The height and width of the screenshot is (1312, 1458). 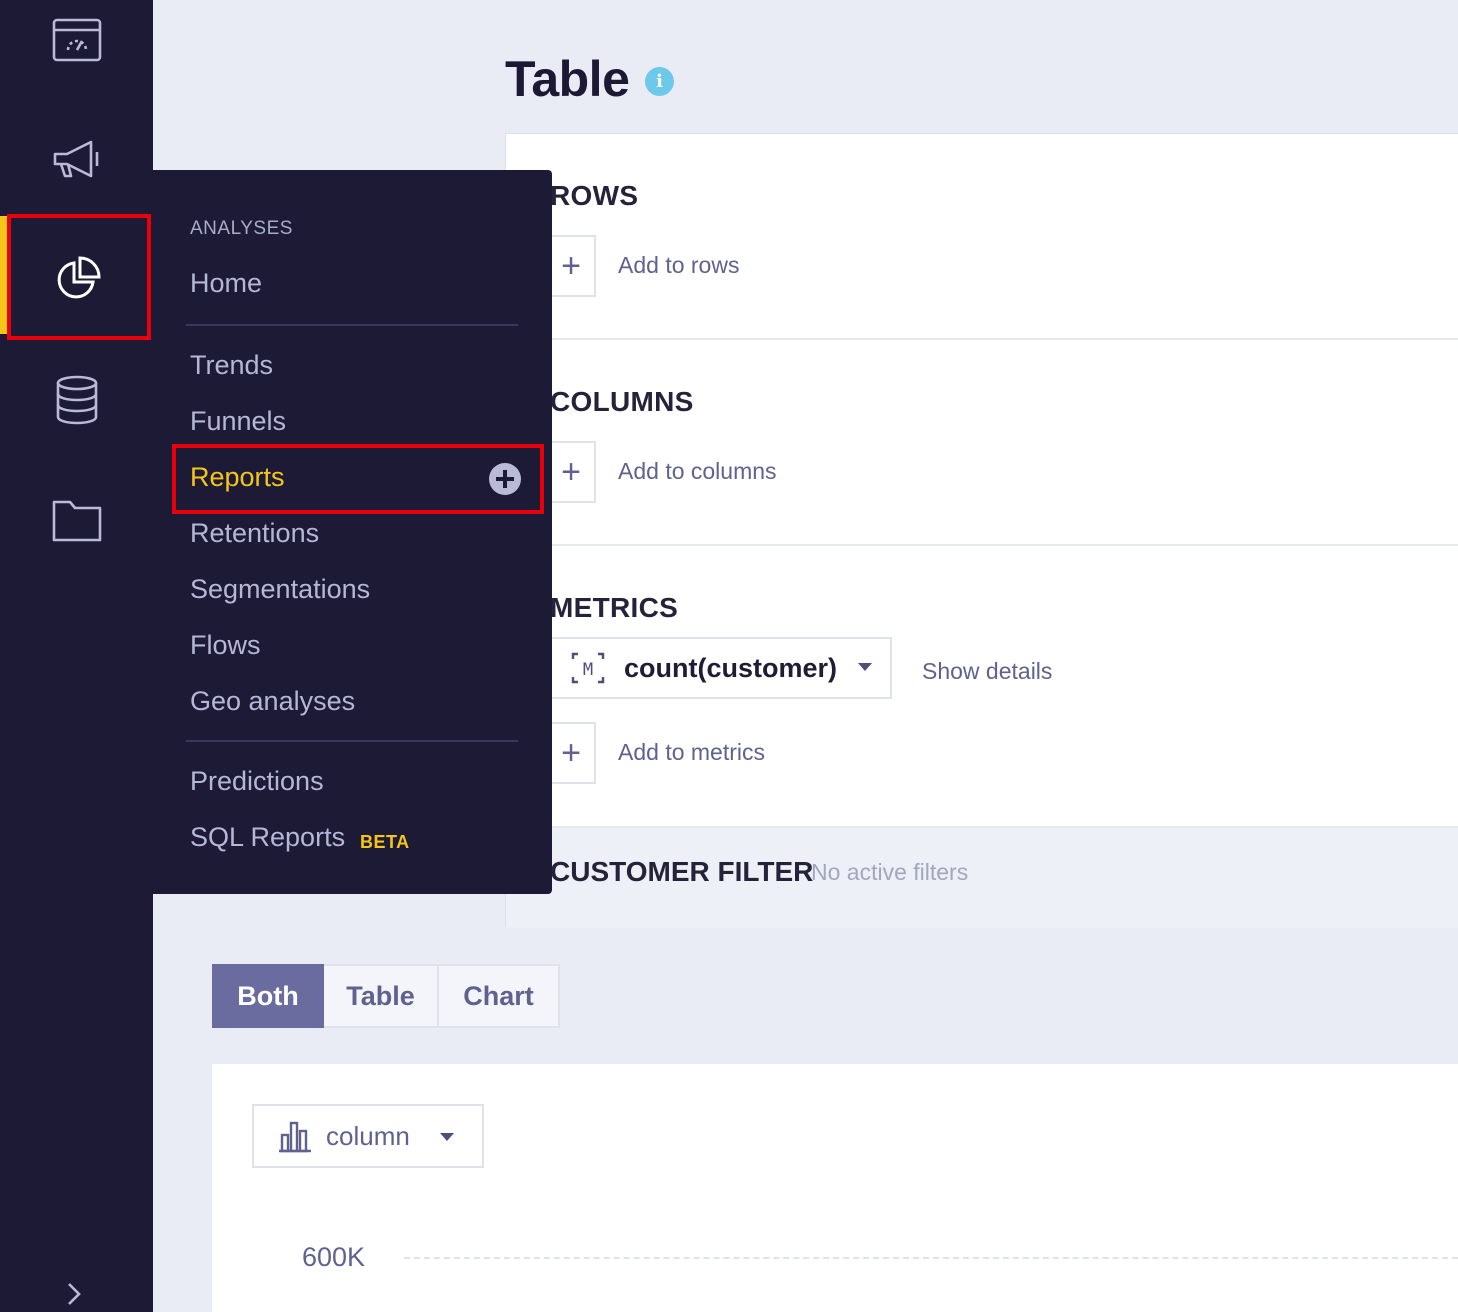 What do you see at coordinates (987, 671) in the screenshot?
I see `show-details-link: Show details` at bounding box center [987, 671].